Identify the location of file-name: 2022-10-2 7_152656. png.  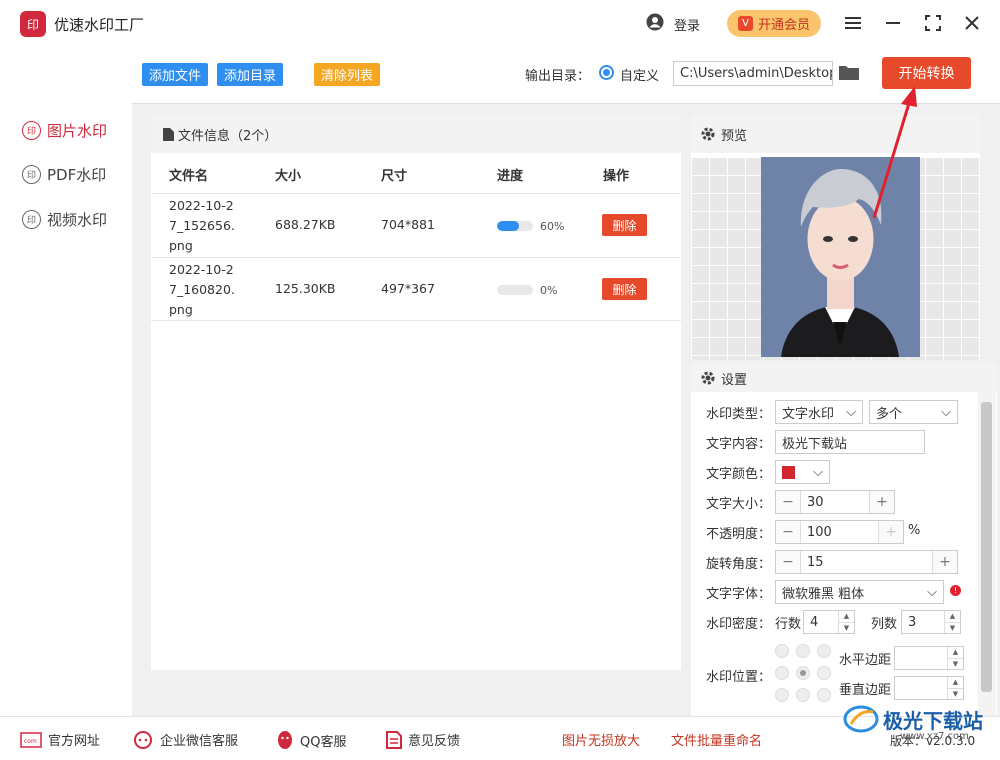
(202, 225).